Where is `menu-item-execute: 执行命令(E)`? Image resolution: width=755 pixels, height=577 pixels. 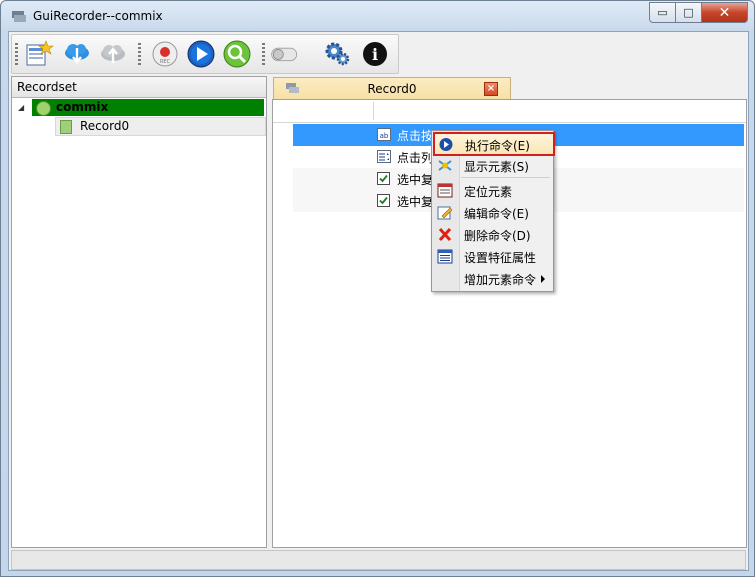 menu-item-execute: 执行命令(E) is located at coordinates (494, 144).